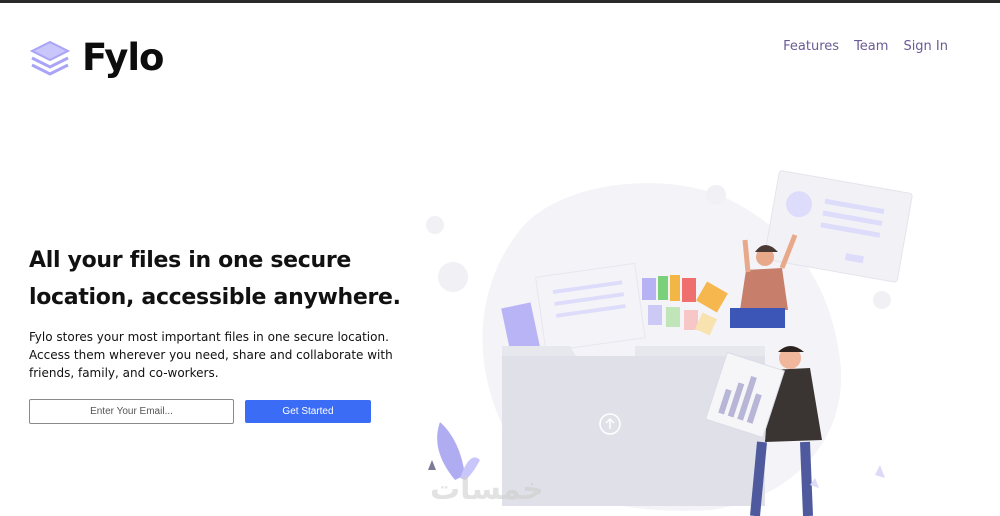 Image resolution: width=1000 pixels, height=516 pixels. What do you see at coordinates (50, 58) in the screenshot?
I see `stacked-layers-icon` at bounding box center [50, 58].